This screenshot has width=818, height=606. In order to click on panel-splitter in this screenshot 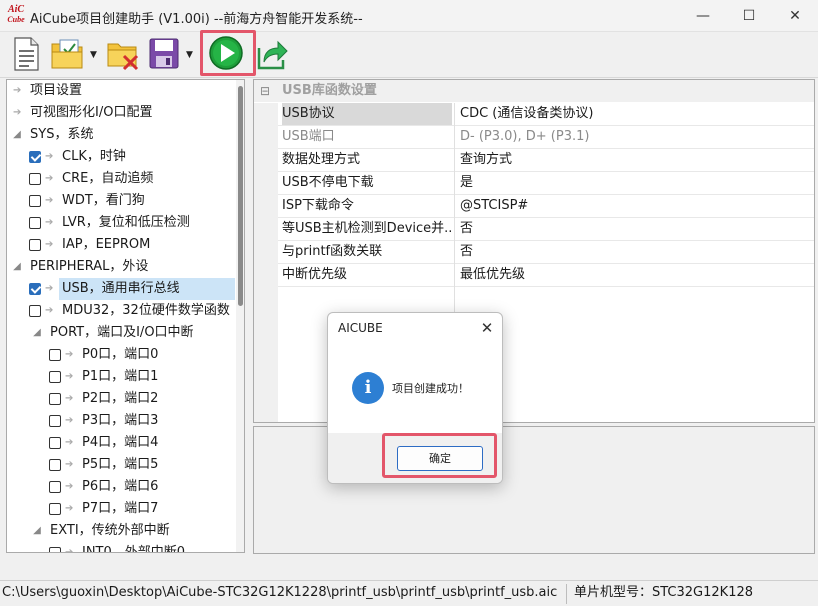, I will do `click(249, 316)`.